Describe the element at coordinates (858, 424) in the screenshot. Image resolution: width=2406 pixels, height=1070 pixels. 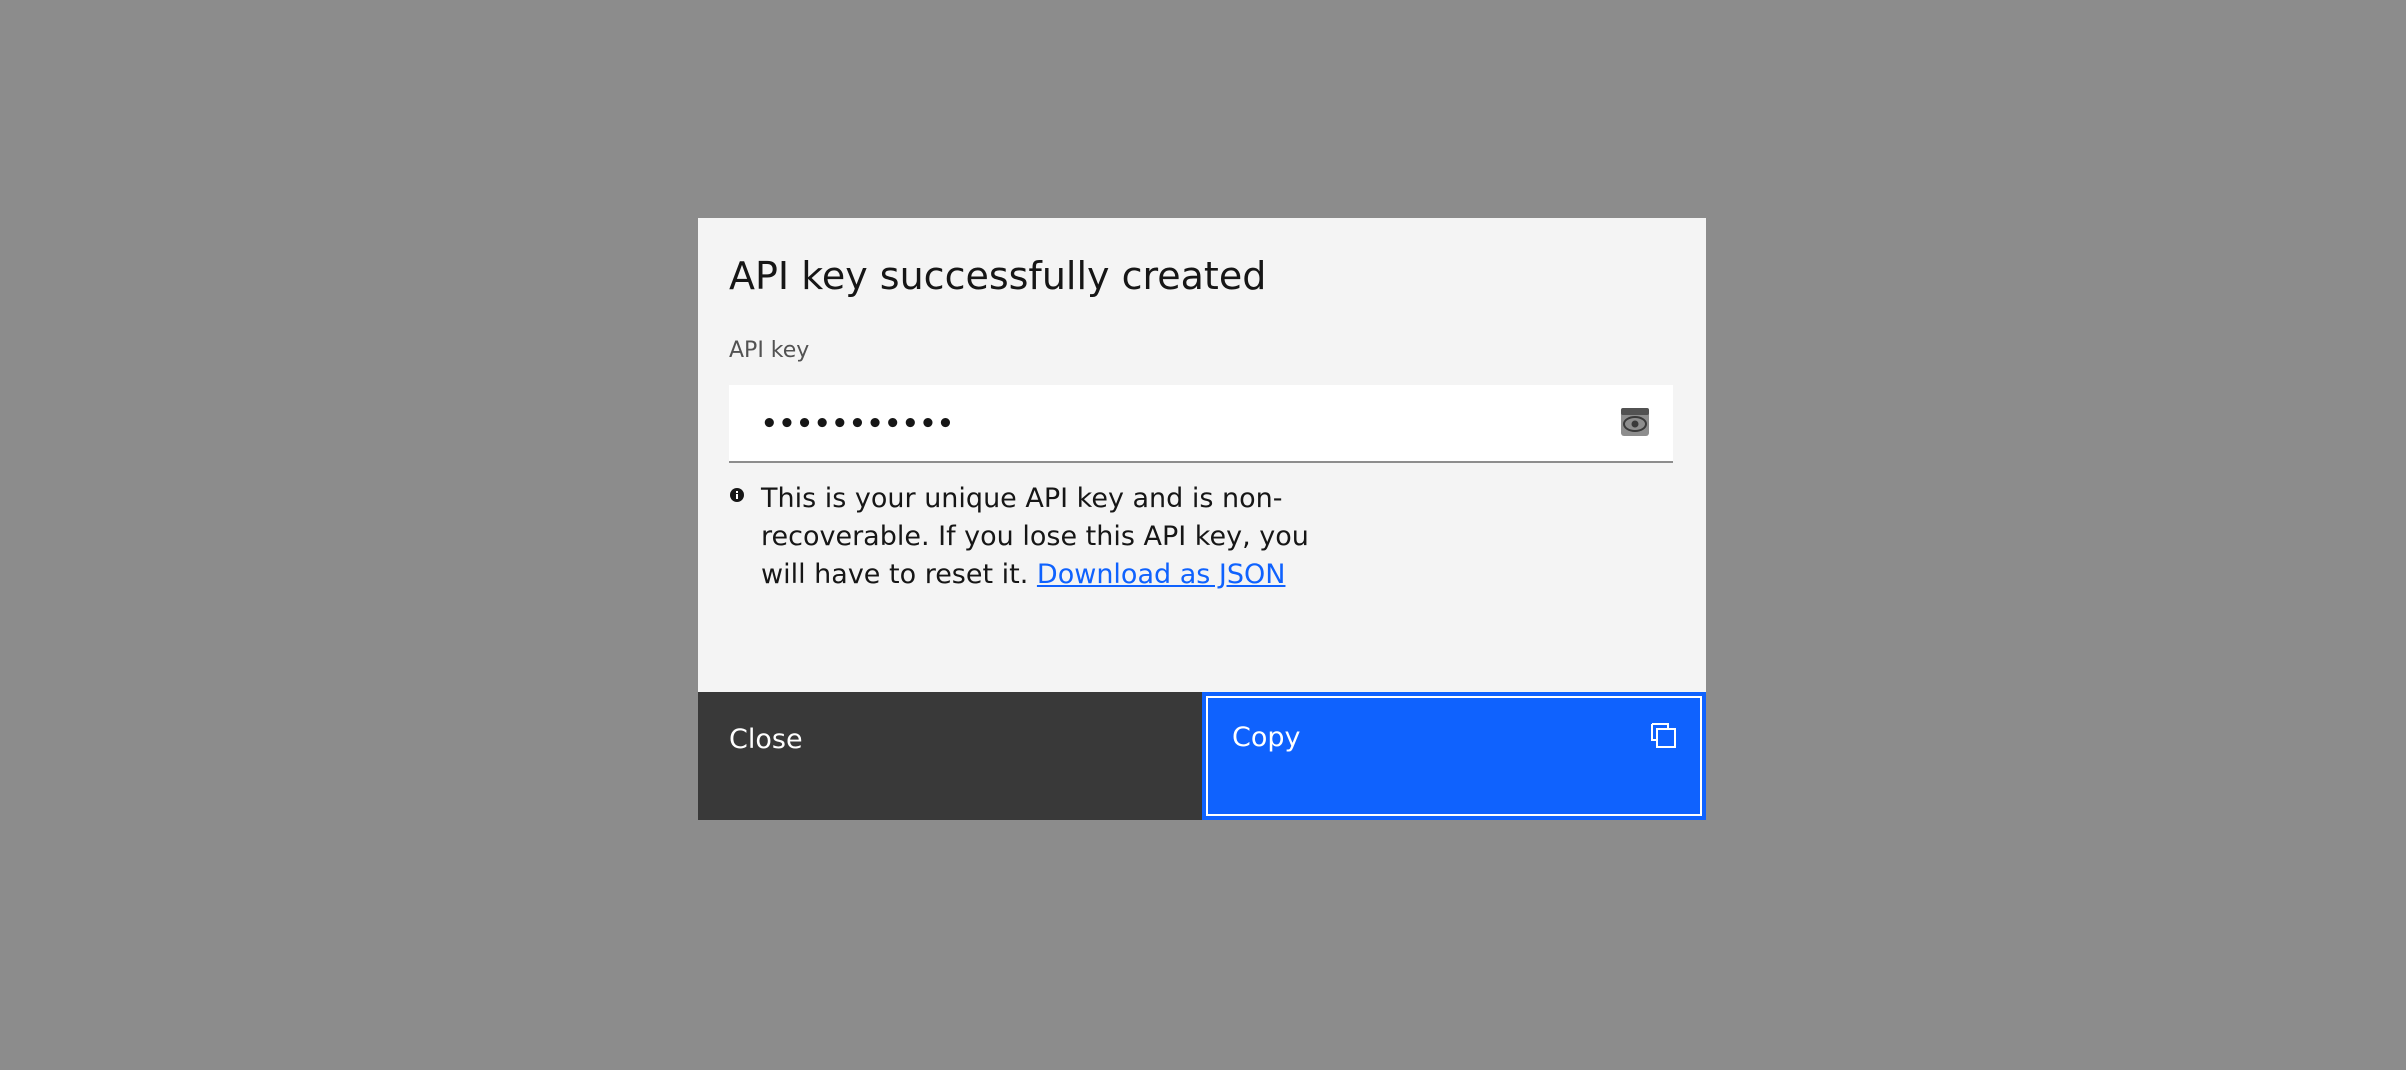
I see `api-key-value: •••••••••••` at that location.